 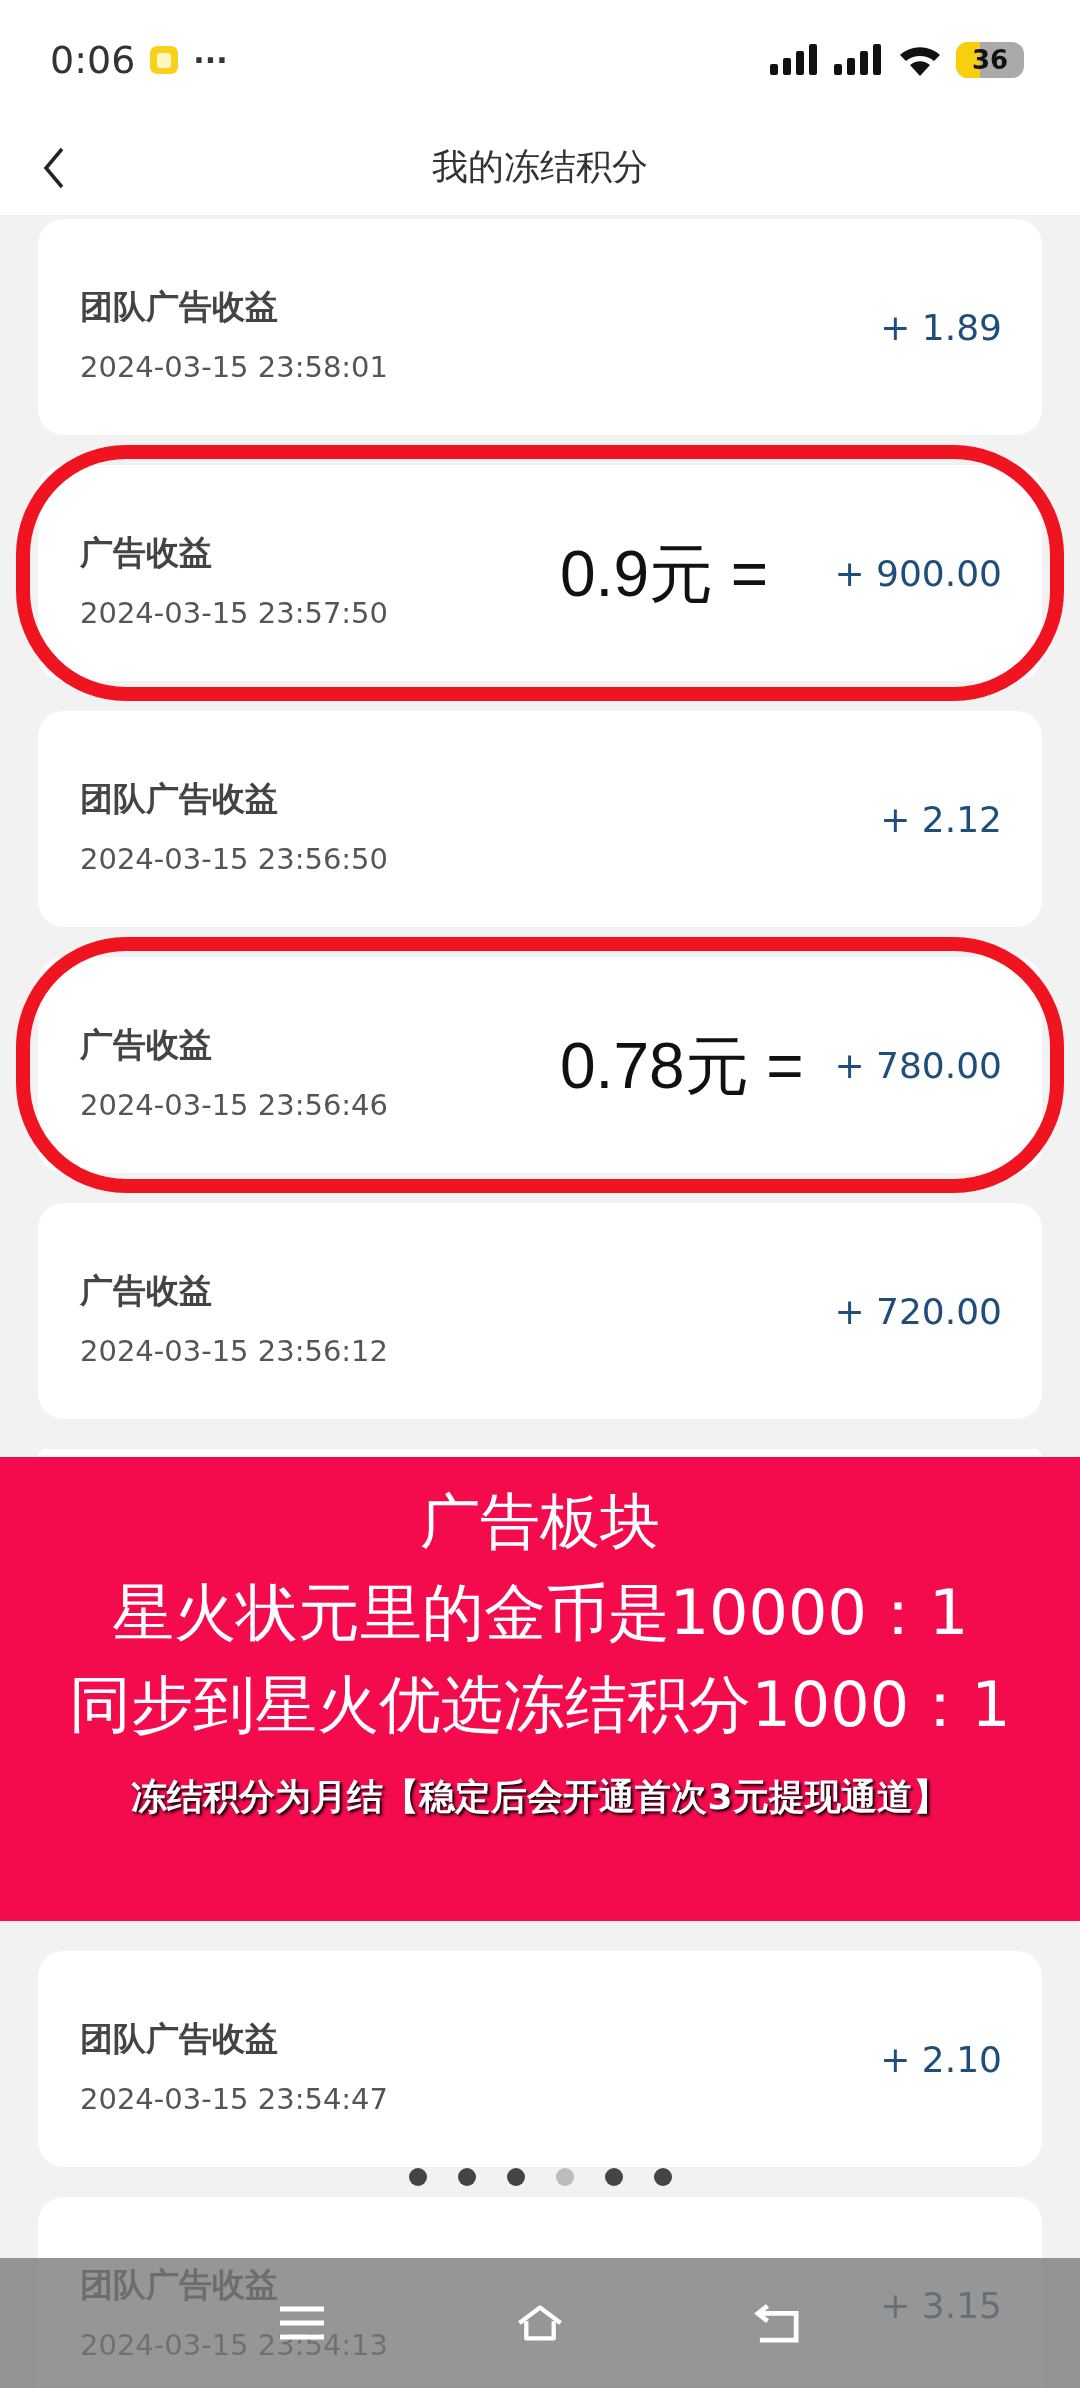 What do you see at coordinates (918, 1065) in the screenshot?
I see `record-amount: + 780.00` at bounding box center [918, 1065].